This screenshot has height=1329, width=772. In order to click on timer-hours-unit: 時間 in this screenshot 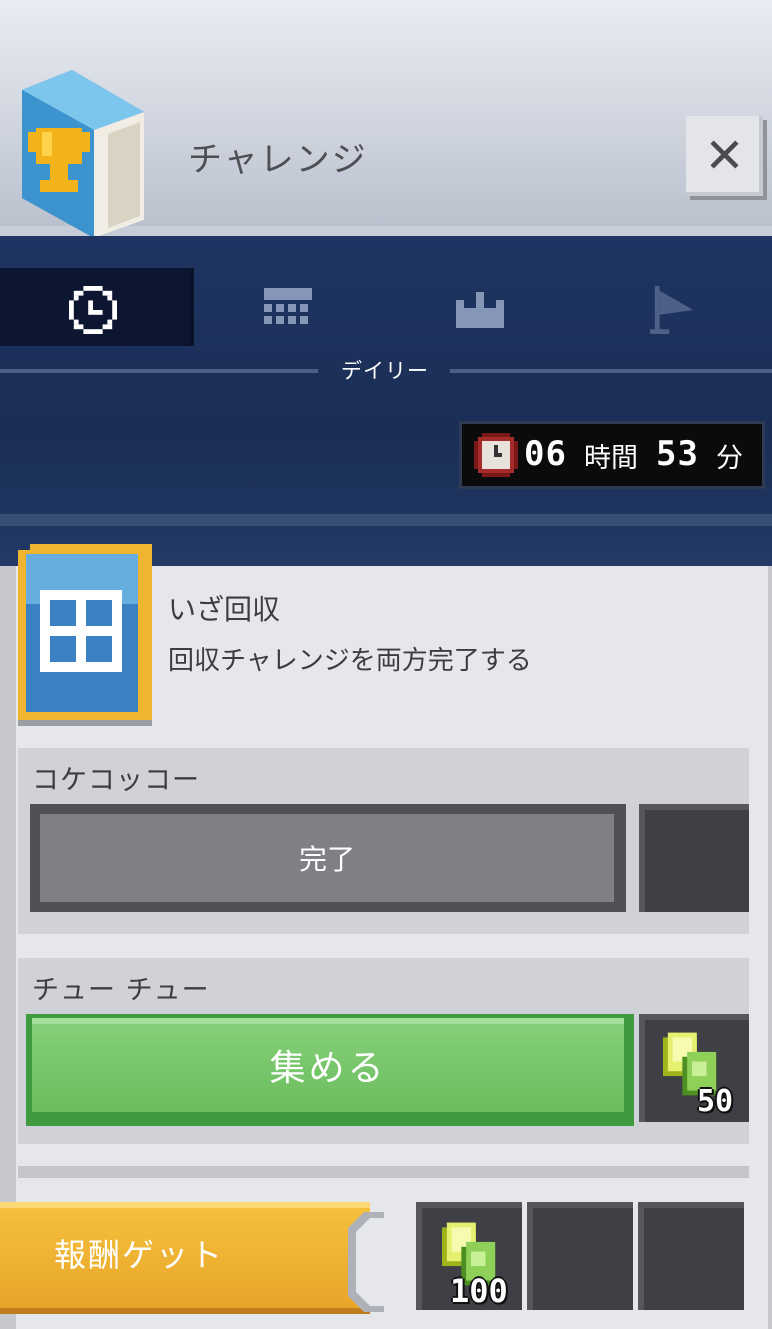, I will do `click(611, 458)`.